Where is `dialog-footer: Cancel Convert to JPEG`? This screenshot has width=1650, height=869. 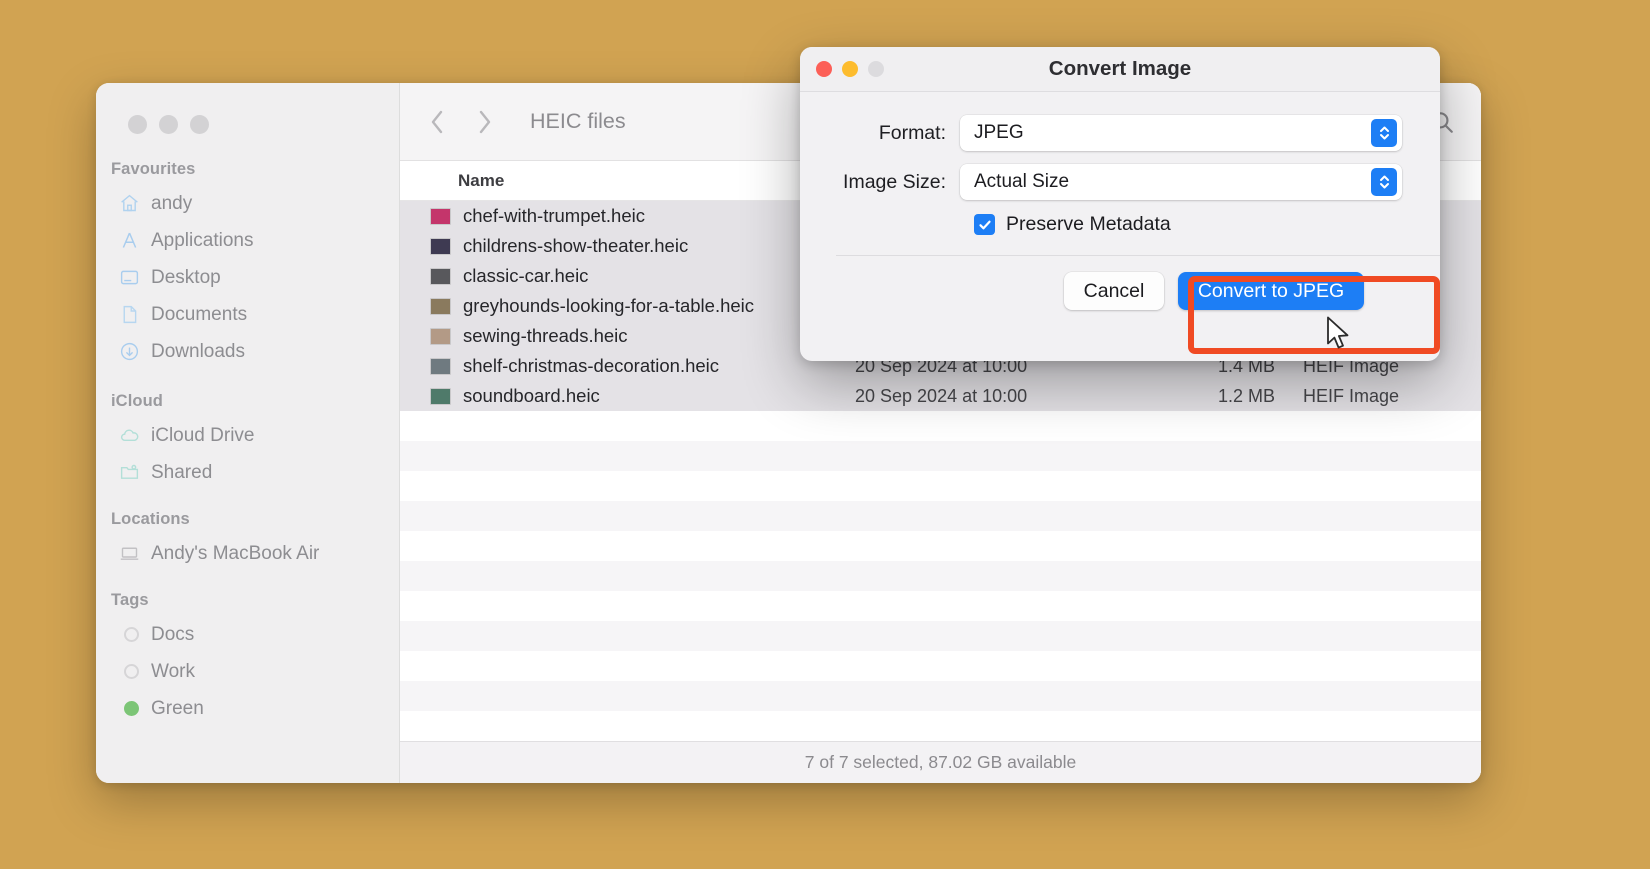 dialog-footer: Cancel Convert to JPEG is located at coordinates (1120, 283).